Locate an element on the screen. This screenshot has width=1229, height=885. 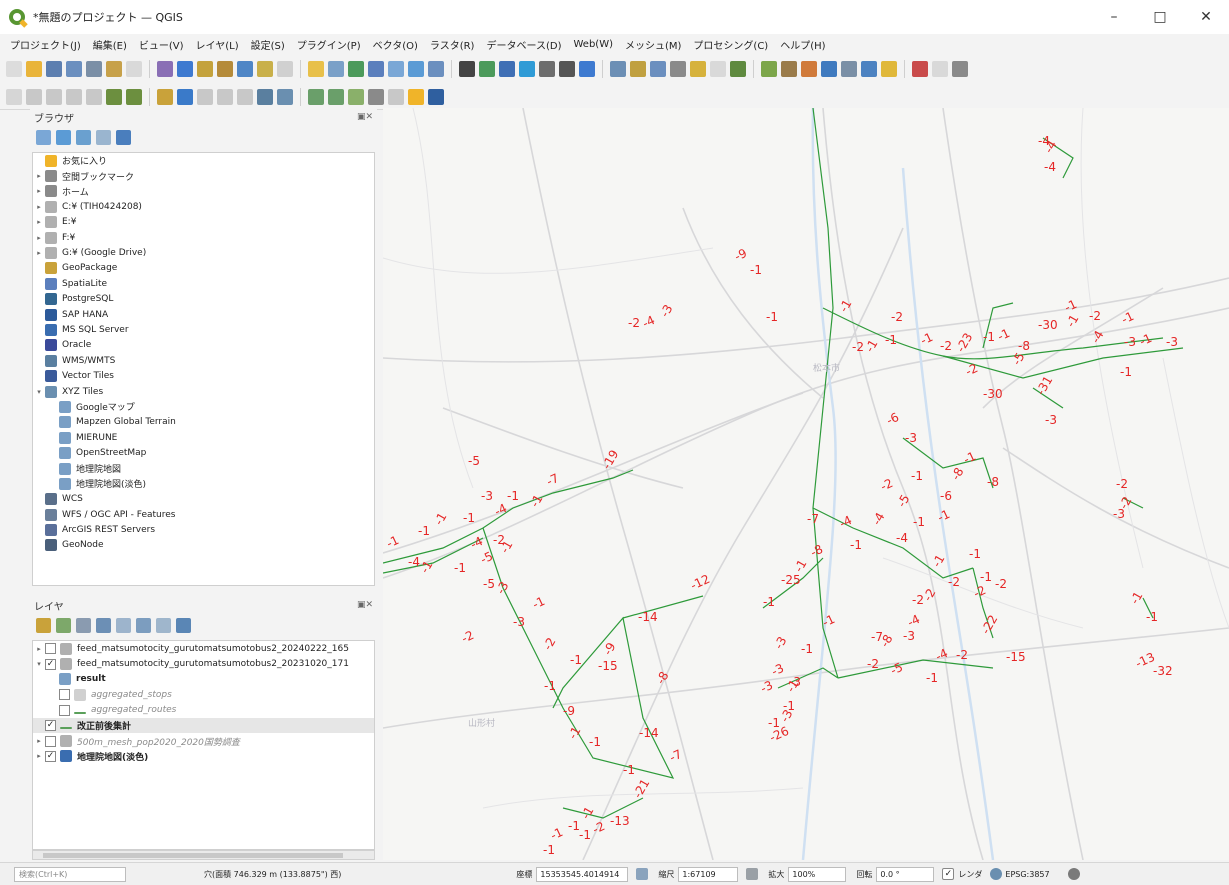
browser-item: WFS / OGC API - Features is located at coordinates (203, 514).